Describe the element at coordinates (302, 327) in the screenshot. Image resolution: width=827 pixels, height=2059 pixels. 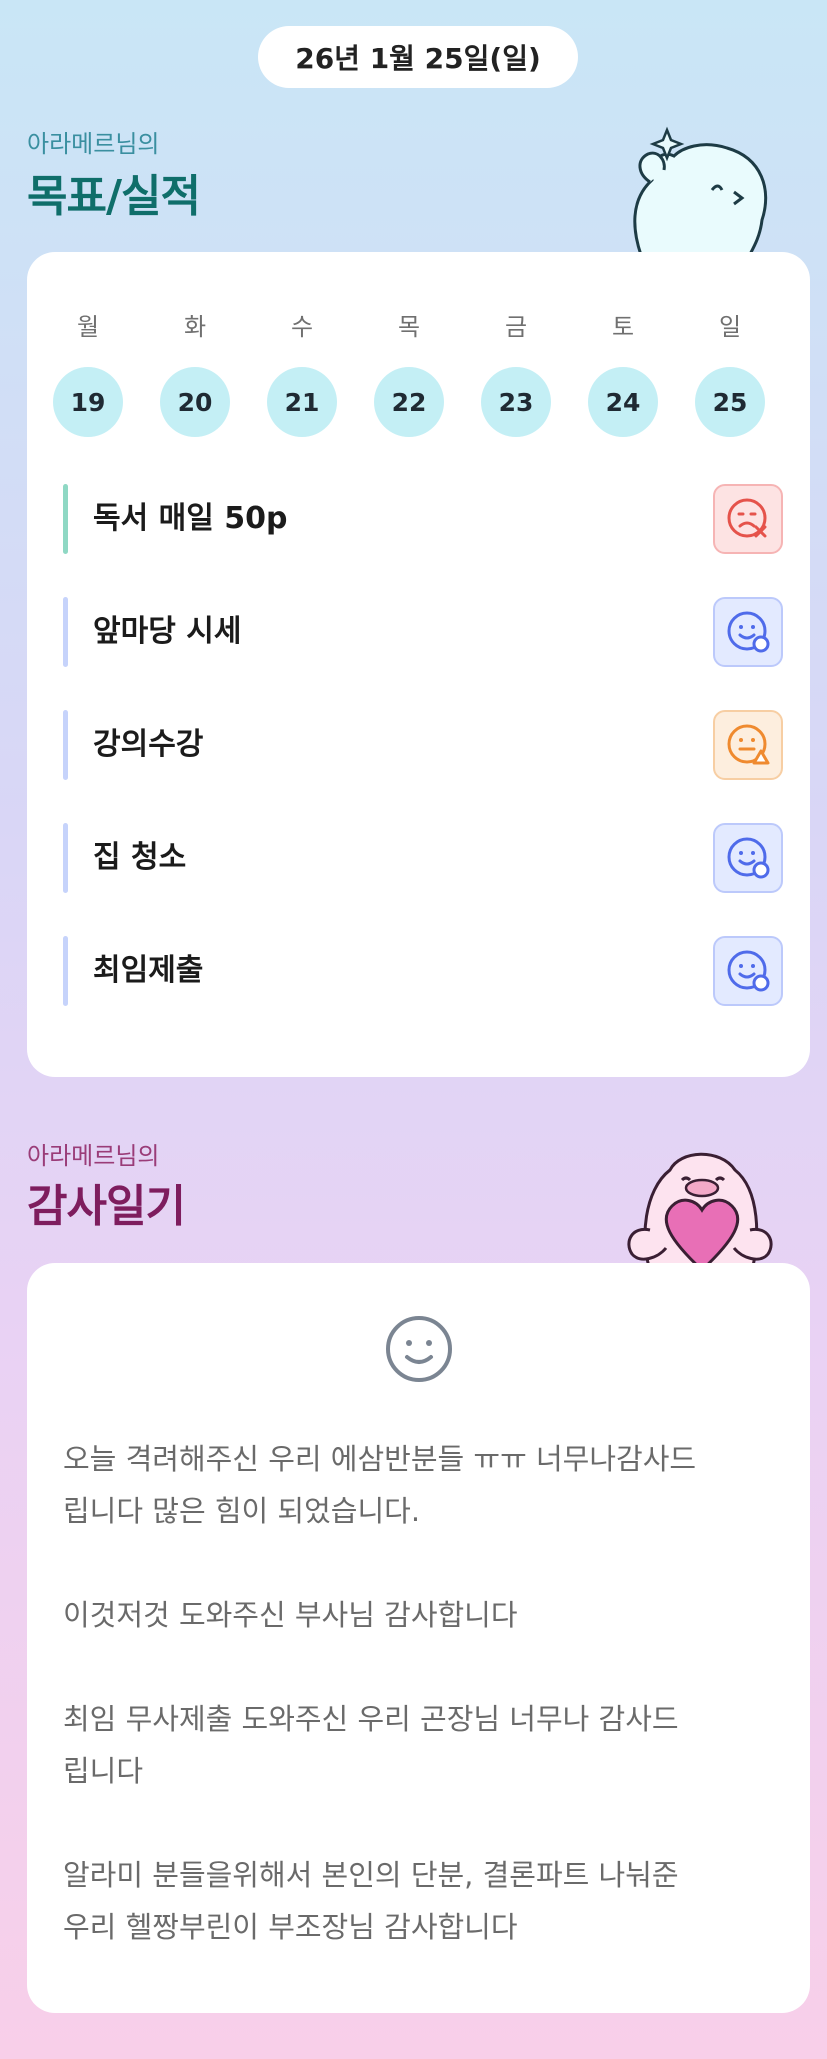
I see `weekday-label: 수` at that location.